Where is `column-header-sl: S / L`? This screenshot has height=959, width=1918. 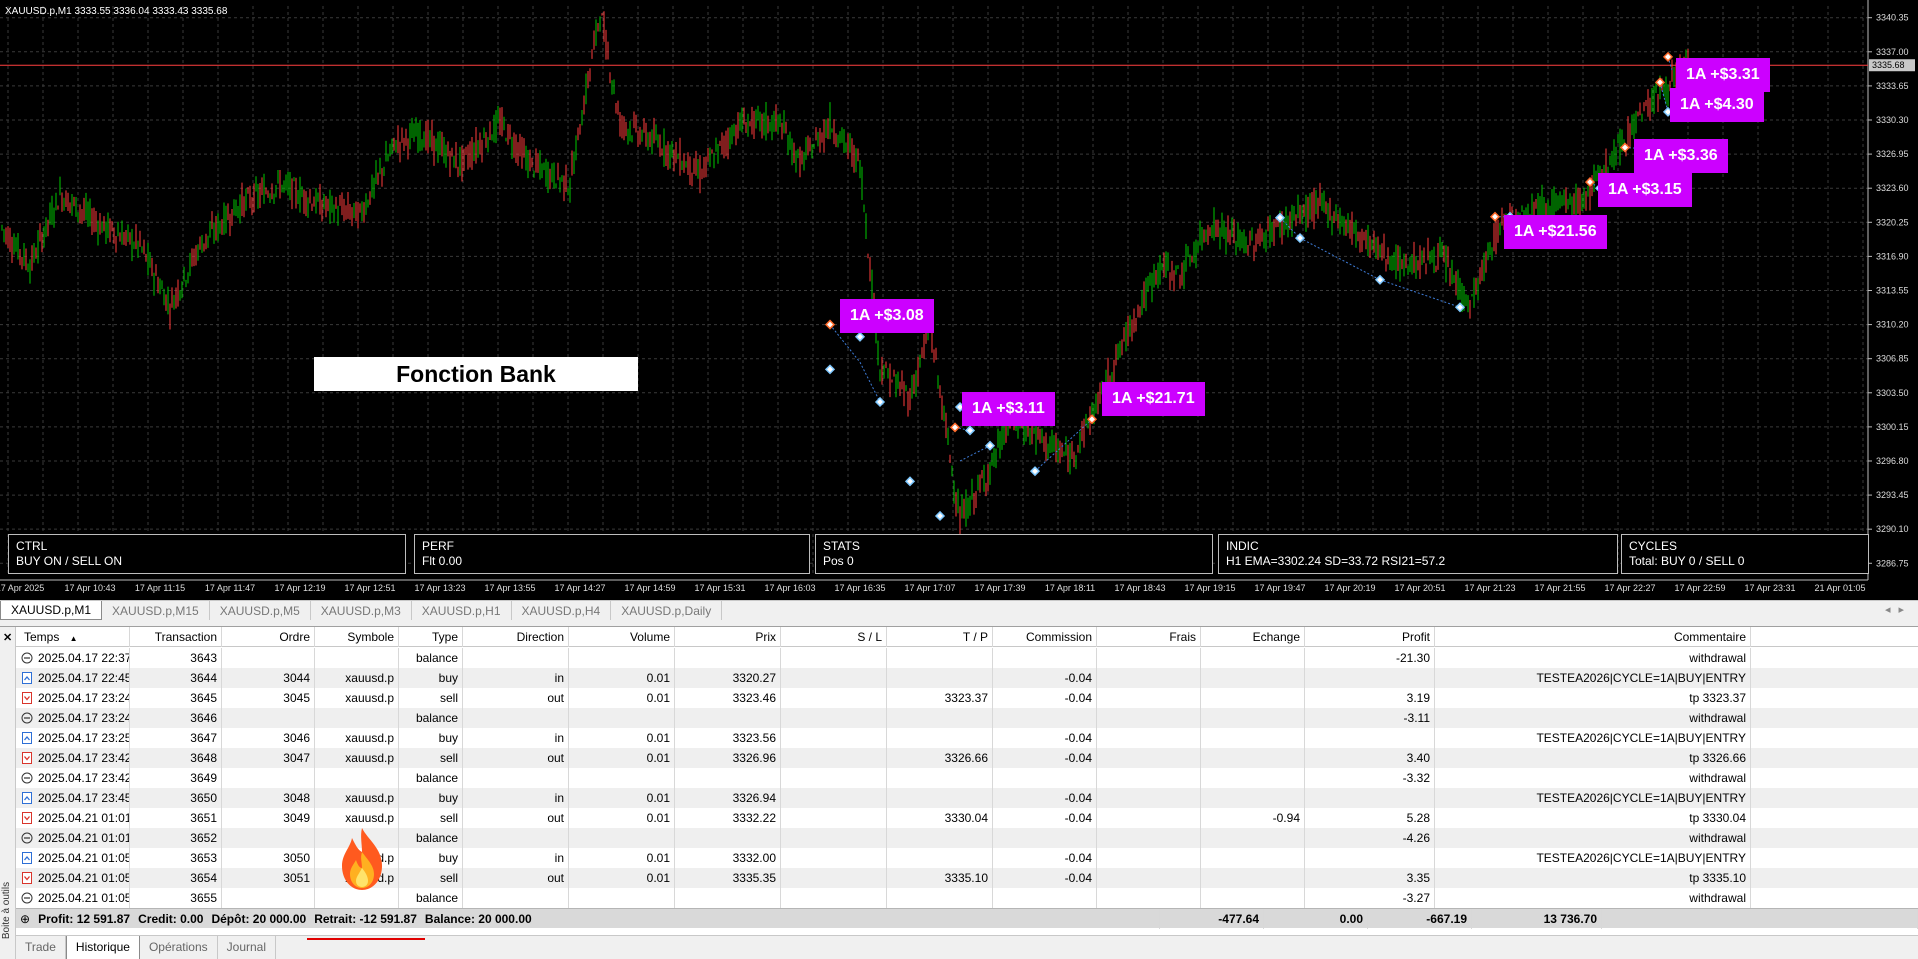
column-header-sl: S / L is located at coordinates (834, 637).